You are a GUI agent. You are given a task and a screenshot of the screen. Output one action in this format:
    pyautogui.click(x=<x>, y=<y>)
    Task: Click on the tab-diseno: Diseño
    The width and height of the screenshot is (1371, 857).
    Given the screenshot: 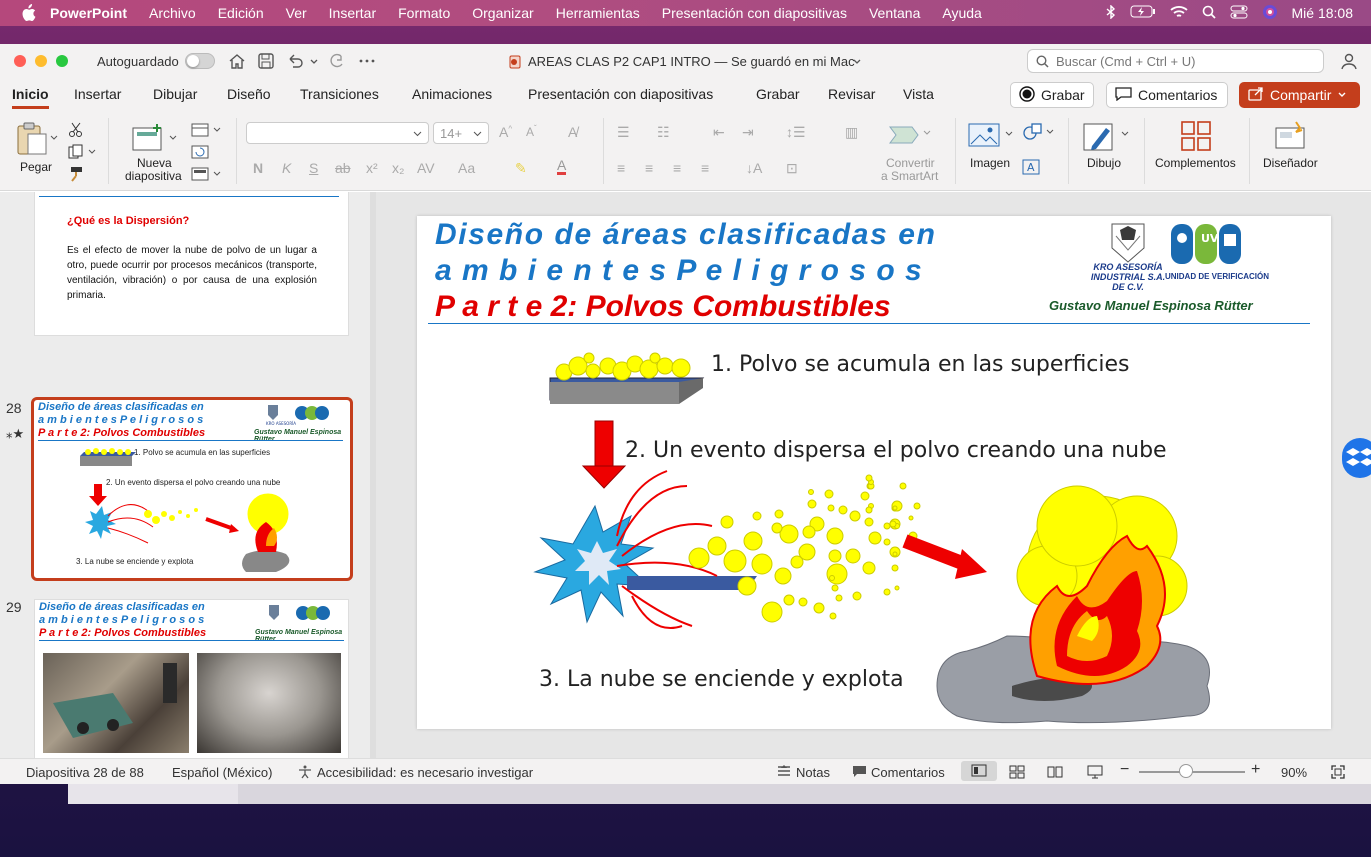 What is the action you would take?
    pyautogui.click(x=249, y=94)
    